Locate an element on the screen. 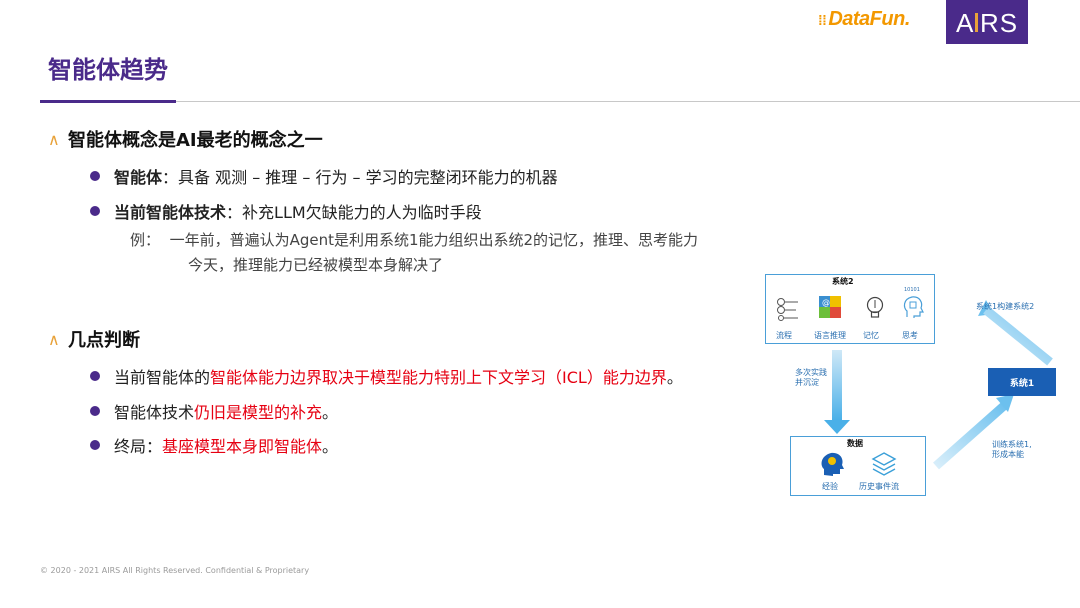 The width and height of the screenshot is (1080, 608). system2-title: 系统2 is located at coordinates (843, 281).